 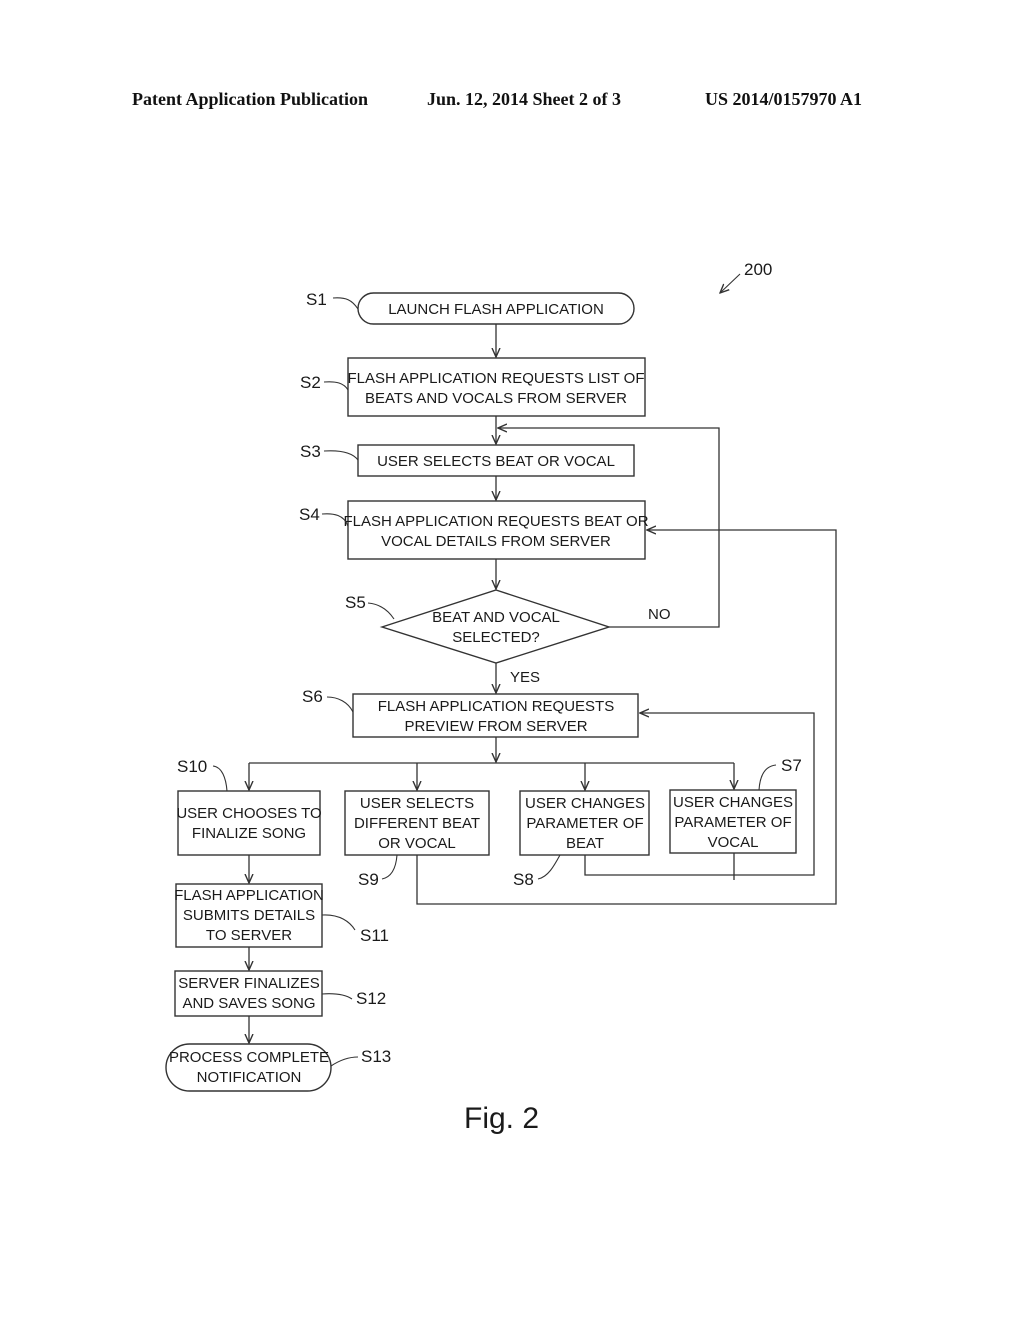 I want to click on node-s2-shape, so click(x=496, y=387).